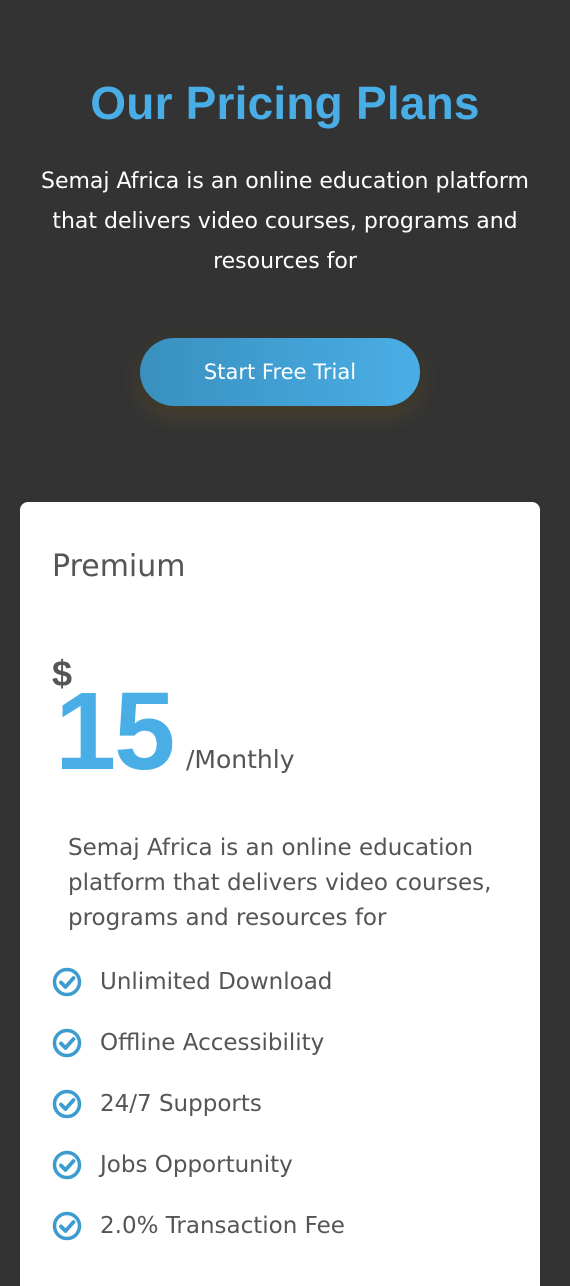  I want to click on price-amount: 15, so click(115, 731).